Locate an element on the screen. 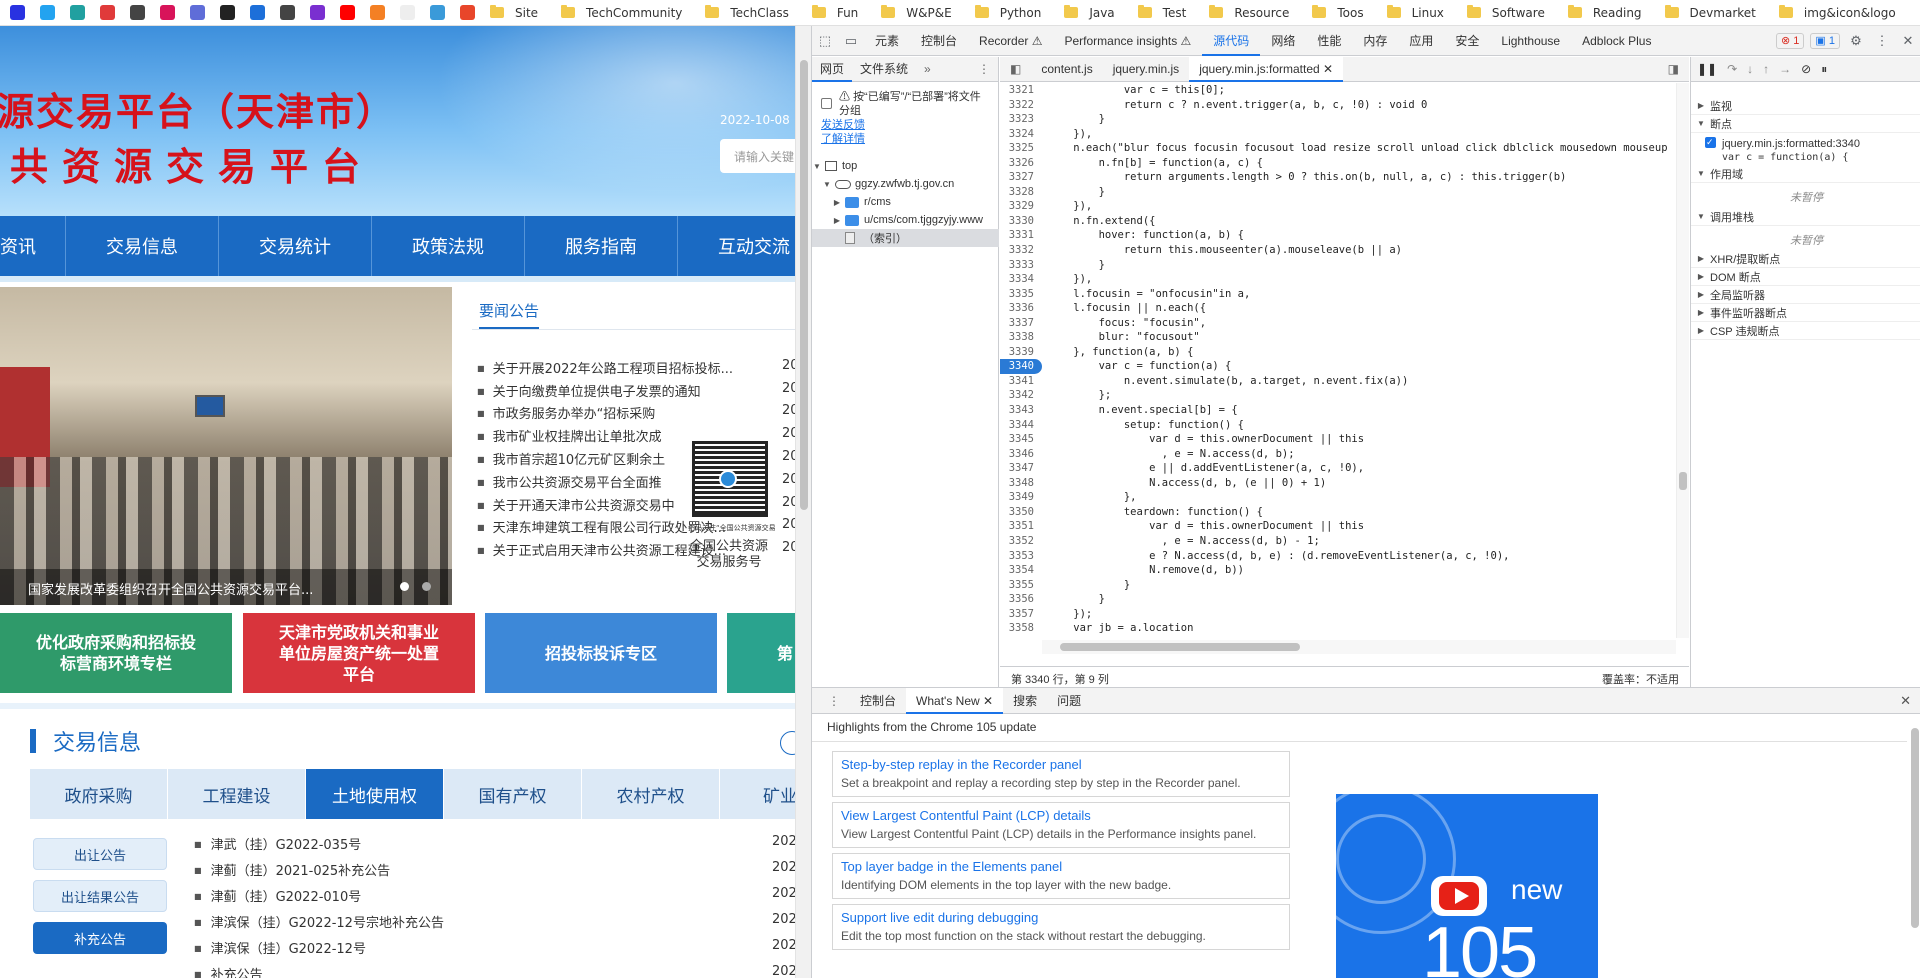 The height and width of the screenshot is (978, 1920). device-toggle-icon: ▭ is located at coordinates (851, 41).